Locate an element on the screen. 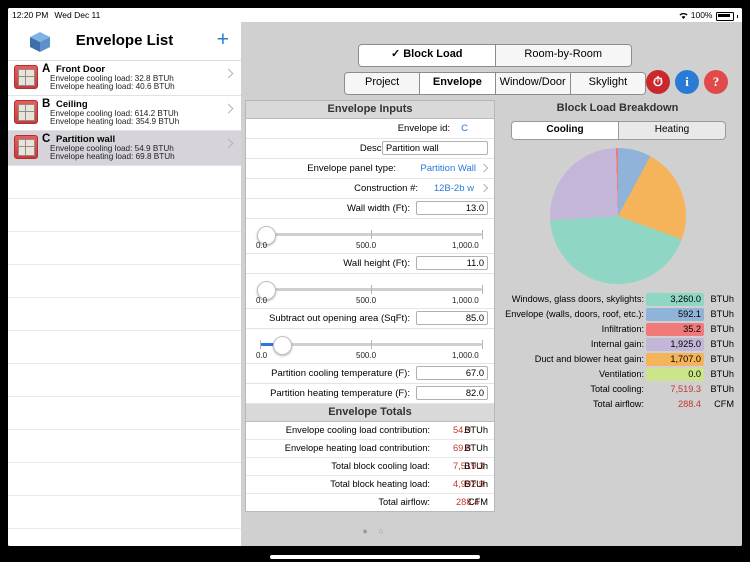  sidebar-header: Envelope List + is located at coordinates (124, 41).